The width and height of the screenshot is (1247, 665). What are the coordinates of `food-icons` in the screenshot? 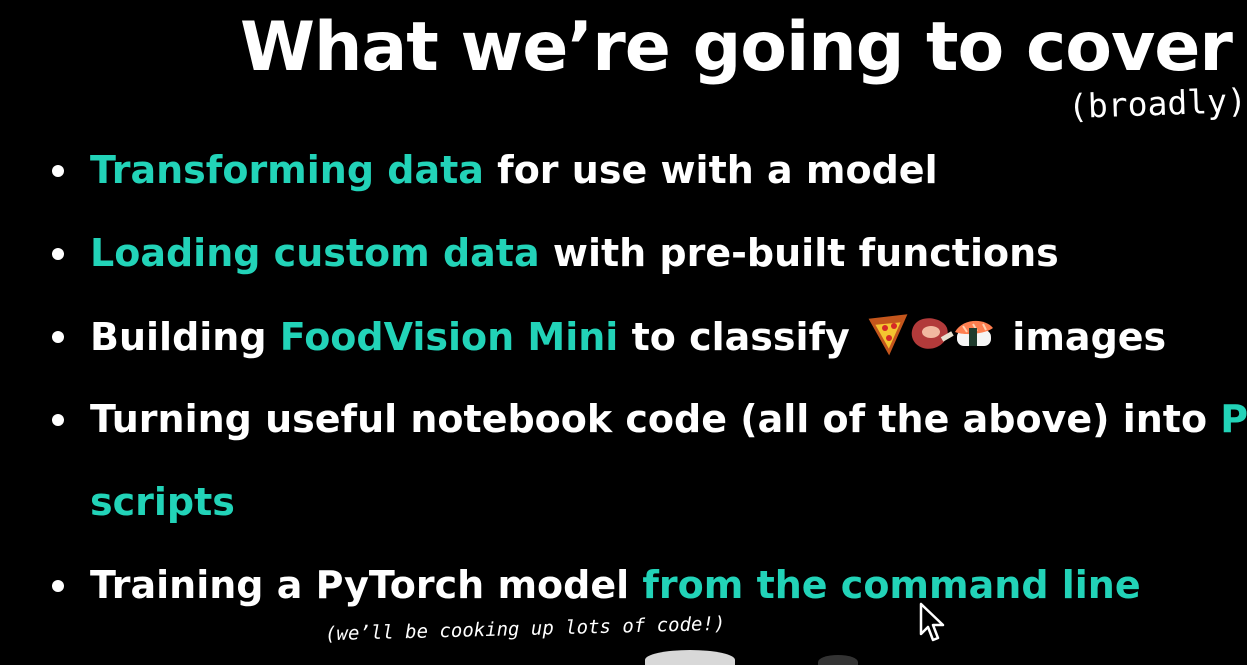 It's located at (931, 339).